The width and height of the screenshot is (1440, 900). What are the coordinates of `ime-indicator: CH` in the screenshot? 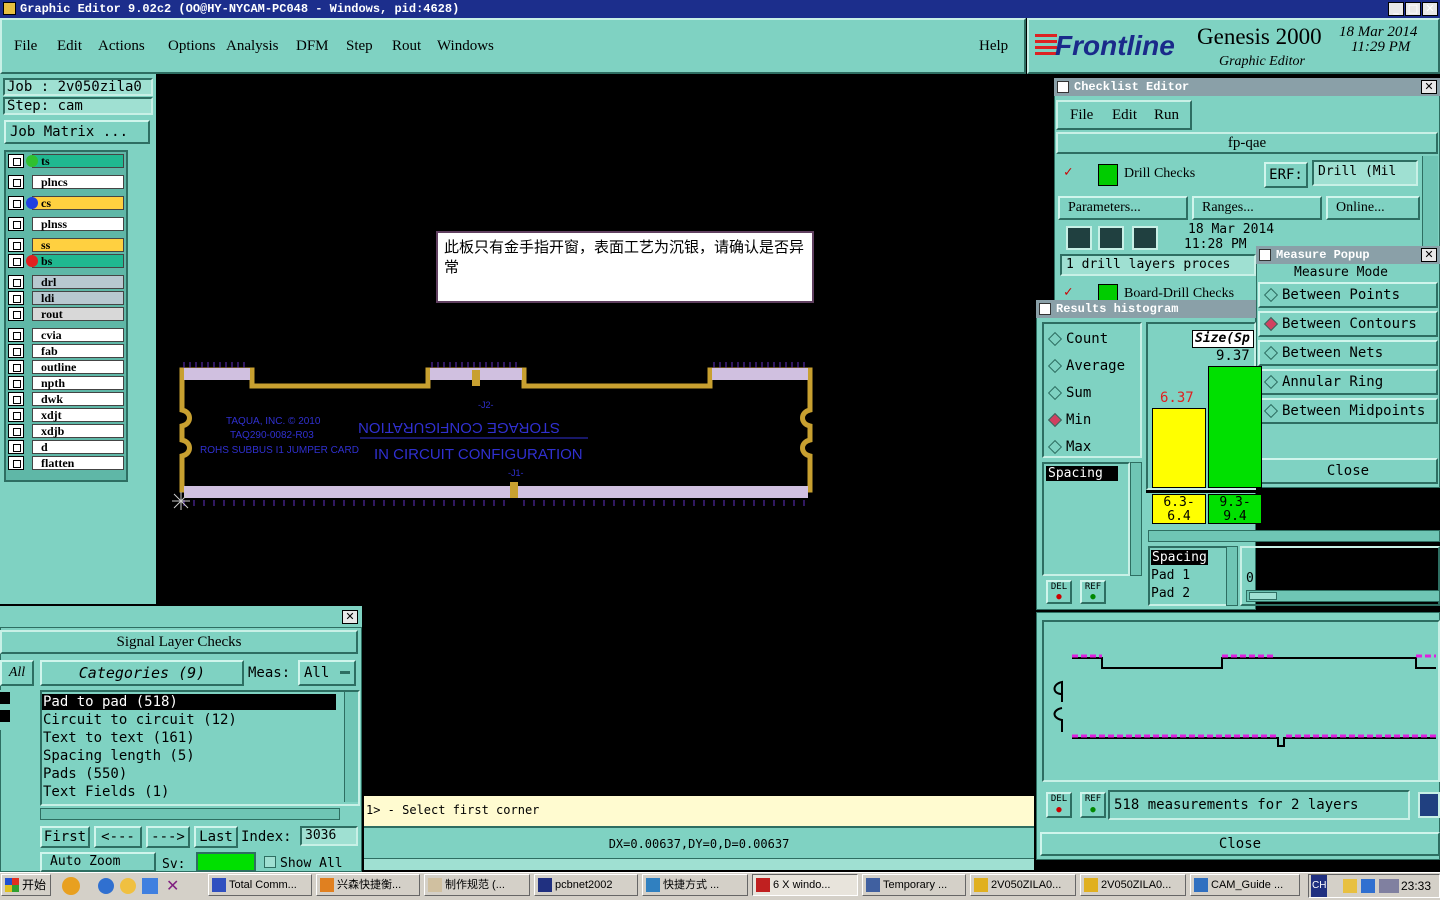 It's located at (1319, 886).